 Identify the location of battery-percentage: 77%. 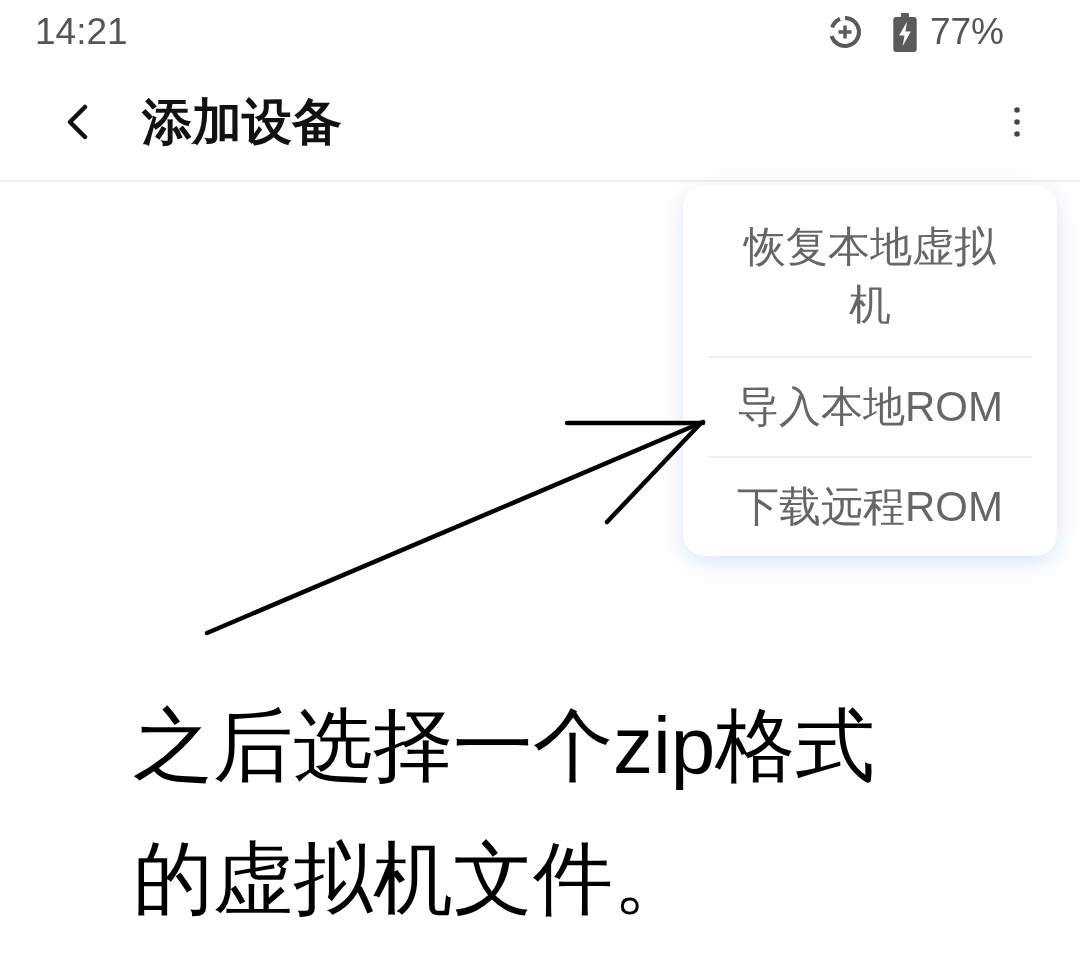
(966, 32).